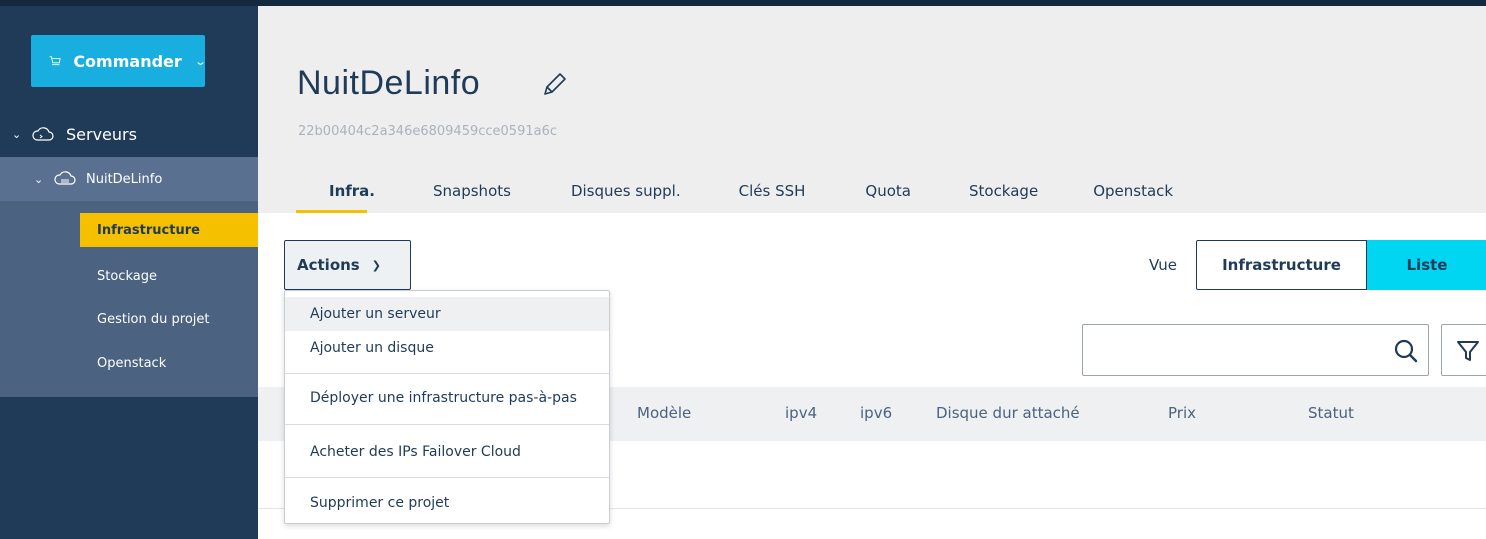 The image size is (1486, 539). Describe the element at coordinates (1468, 351) in the screenshot. I see `filter-icon` at that location.